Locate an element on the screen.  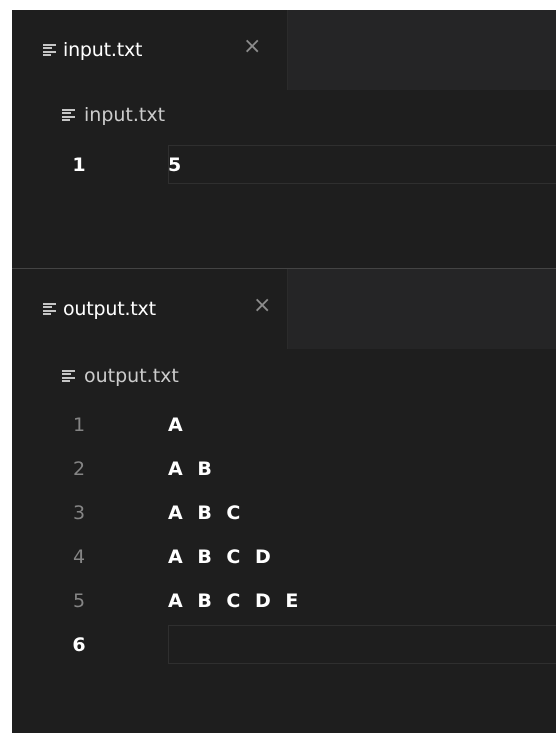
tab-input-txt: input.txt × is located at coordinates (150, 50).